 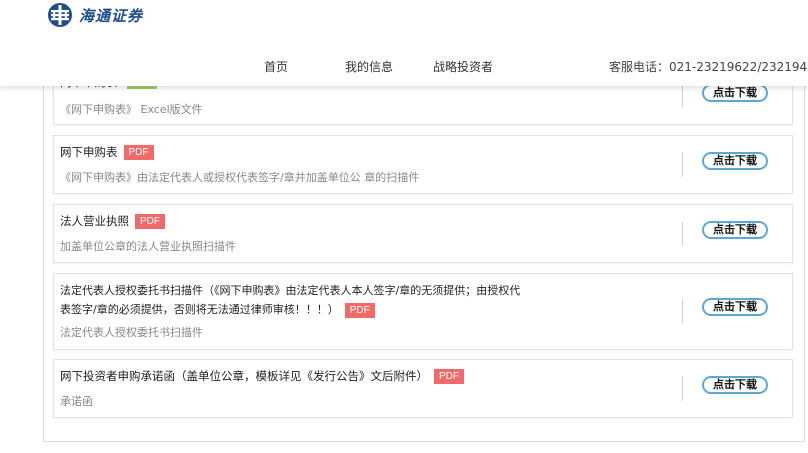 What do you see at coordinates (240, 177) in the screenshot?
I see `card-desc: 《网下申购表》由法定代表人或授权代表签字/章并加盖单位公 章的扫描件` at bounding box center [240, 177].